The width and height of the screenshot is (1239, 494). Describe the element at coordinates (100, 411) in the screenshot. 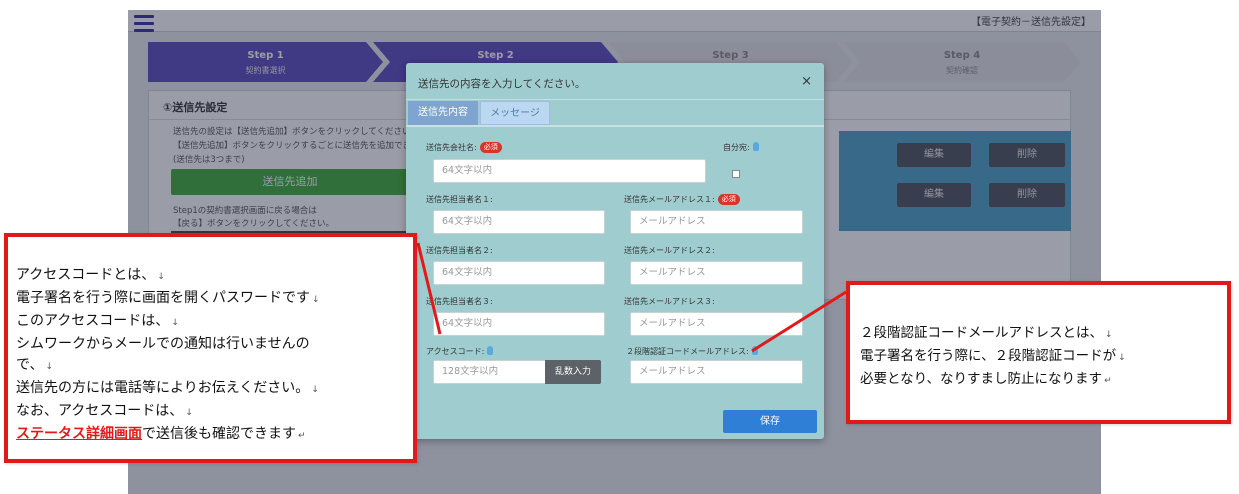

I see `callout-line-text: なお、アクセスコードは、` at that location.